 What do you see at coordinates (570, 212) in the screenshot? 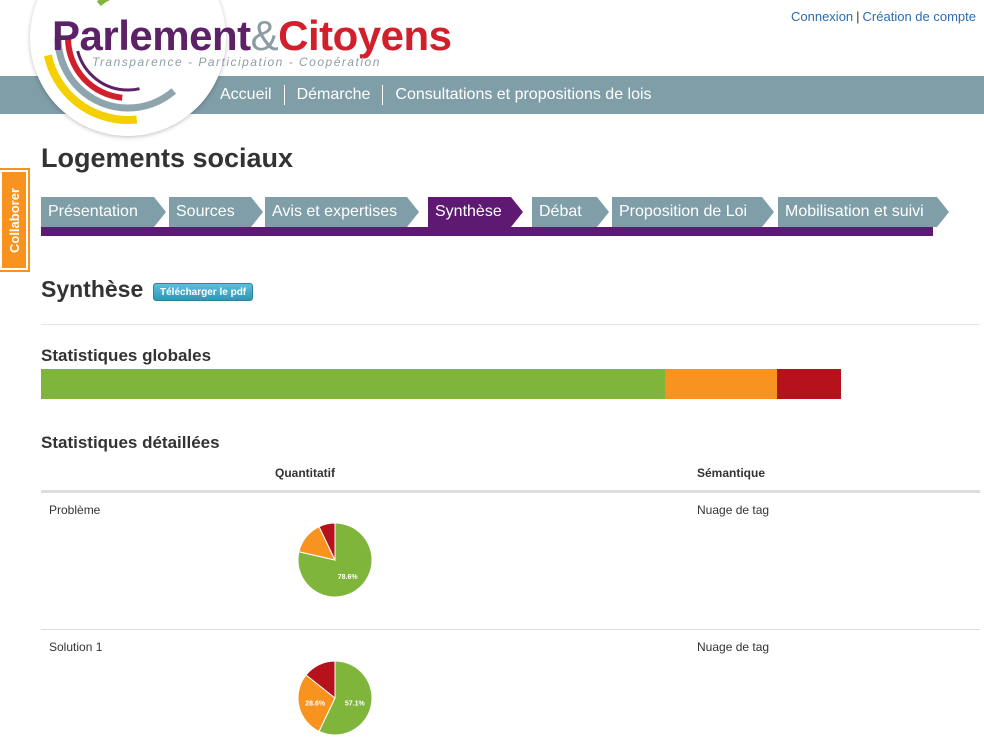
I see `step-debate: Débat` at bounding box center [570, 212].